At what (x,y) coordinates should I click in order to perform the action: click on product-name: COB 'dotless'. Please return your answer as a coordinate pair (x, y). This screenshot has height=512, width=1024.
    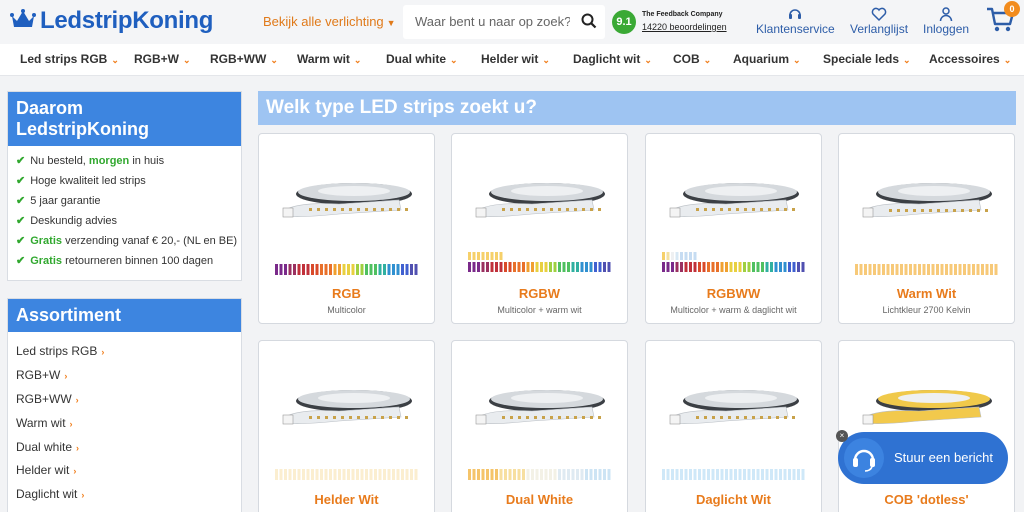
    Looking at the image, I should click on (926, 499).